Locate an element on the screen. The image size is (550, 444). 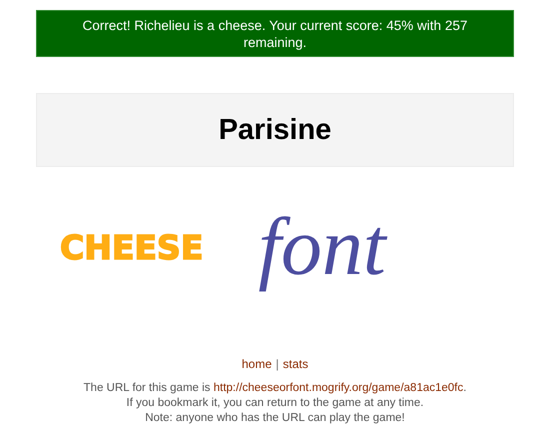
info-text: If you bookmark it, you can return to the game at any time. is located at coordinates (275, 403).